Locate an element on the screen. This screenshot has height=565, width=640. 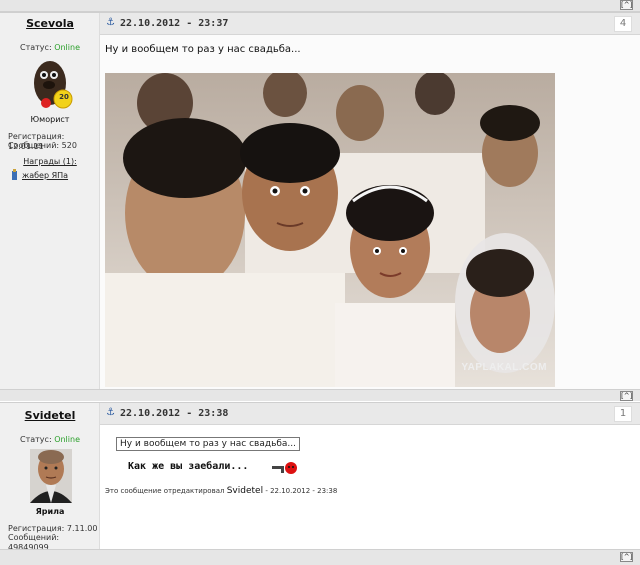
edit-author: Svidetel is located at coordinates (245, 491).